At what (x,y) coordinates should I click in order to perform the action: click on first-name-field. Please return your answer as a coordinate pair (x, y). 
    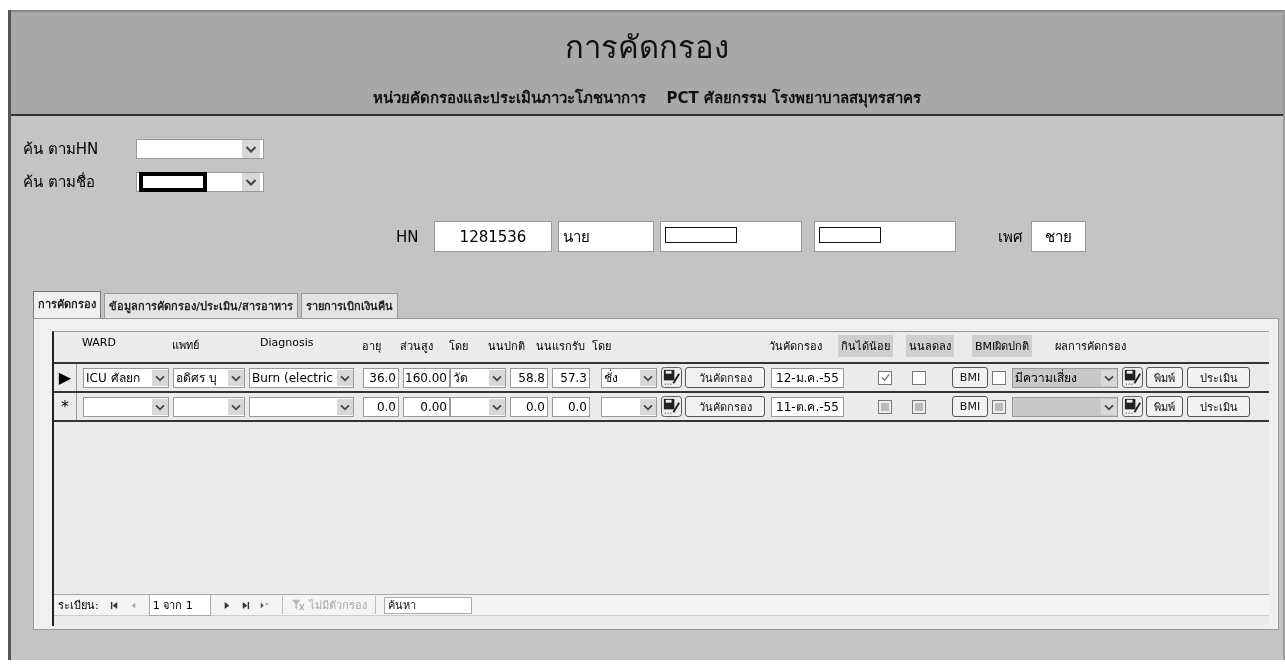
    Looking at the image, I should click on (731, 236).